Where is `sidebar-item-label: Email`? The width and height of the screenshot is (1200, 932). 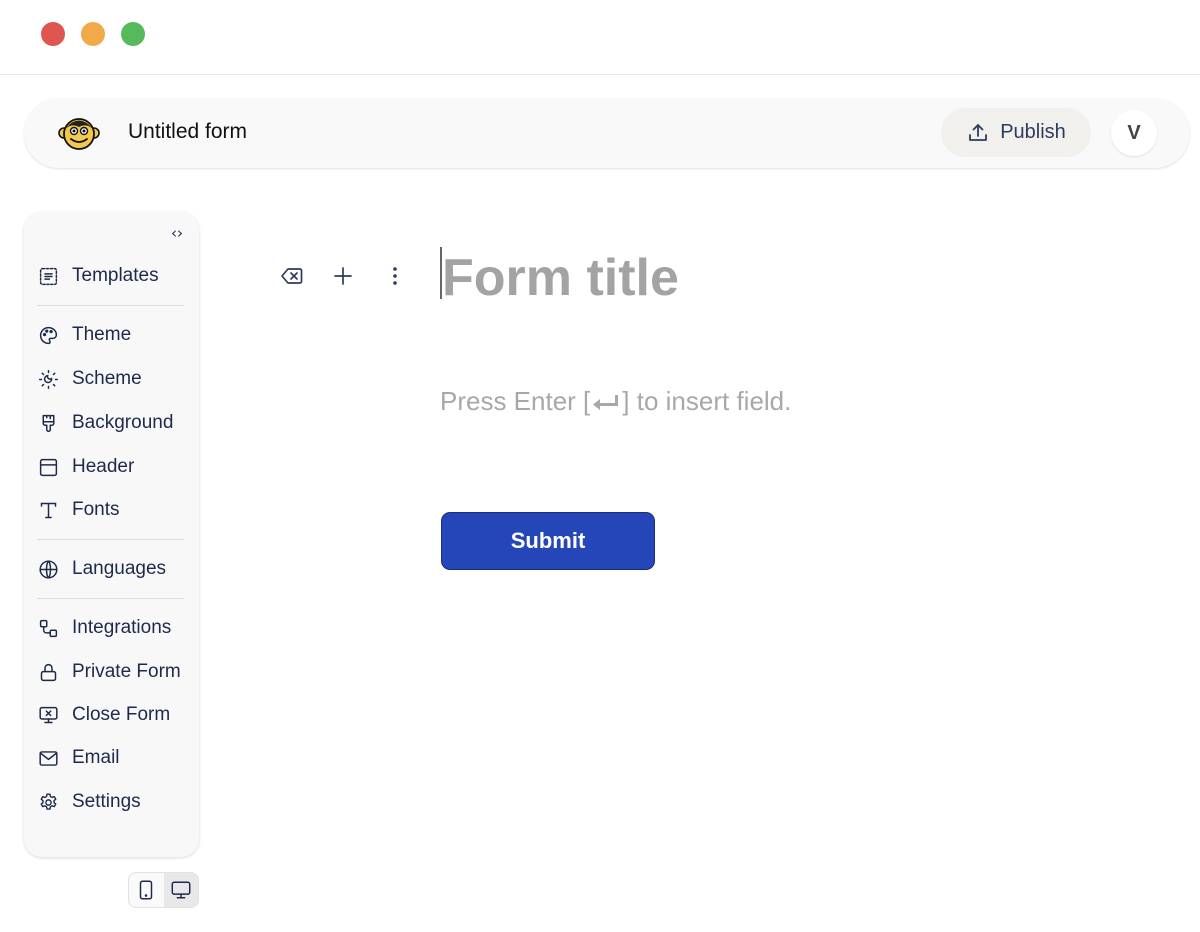
sidebar-item-label: Email is located at coordinates (96, 757).